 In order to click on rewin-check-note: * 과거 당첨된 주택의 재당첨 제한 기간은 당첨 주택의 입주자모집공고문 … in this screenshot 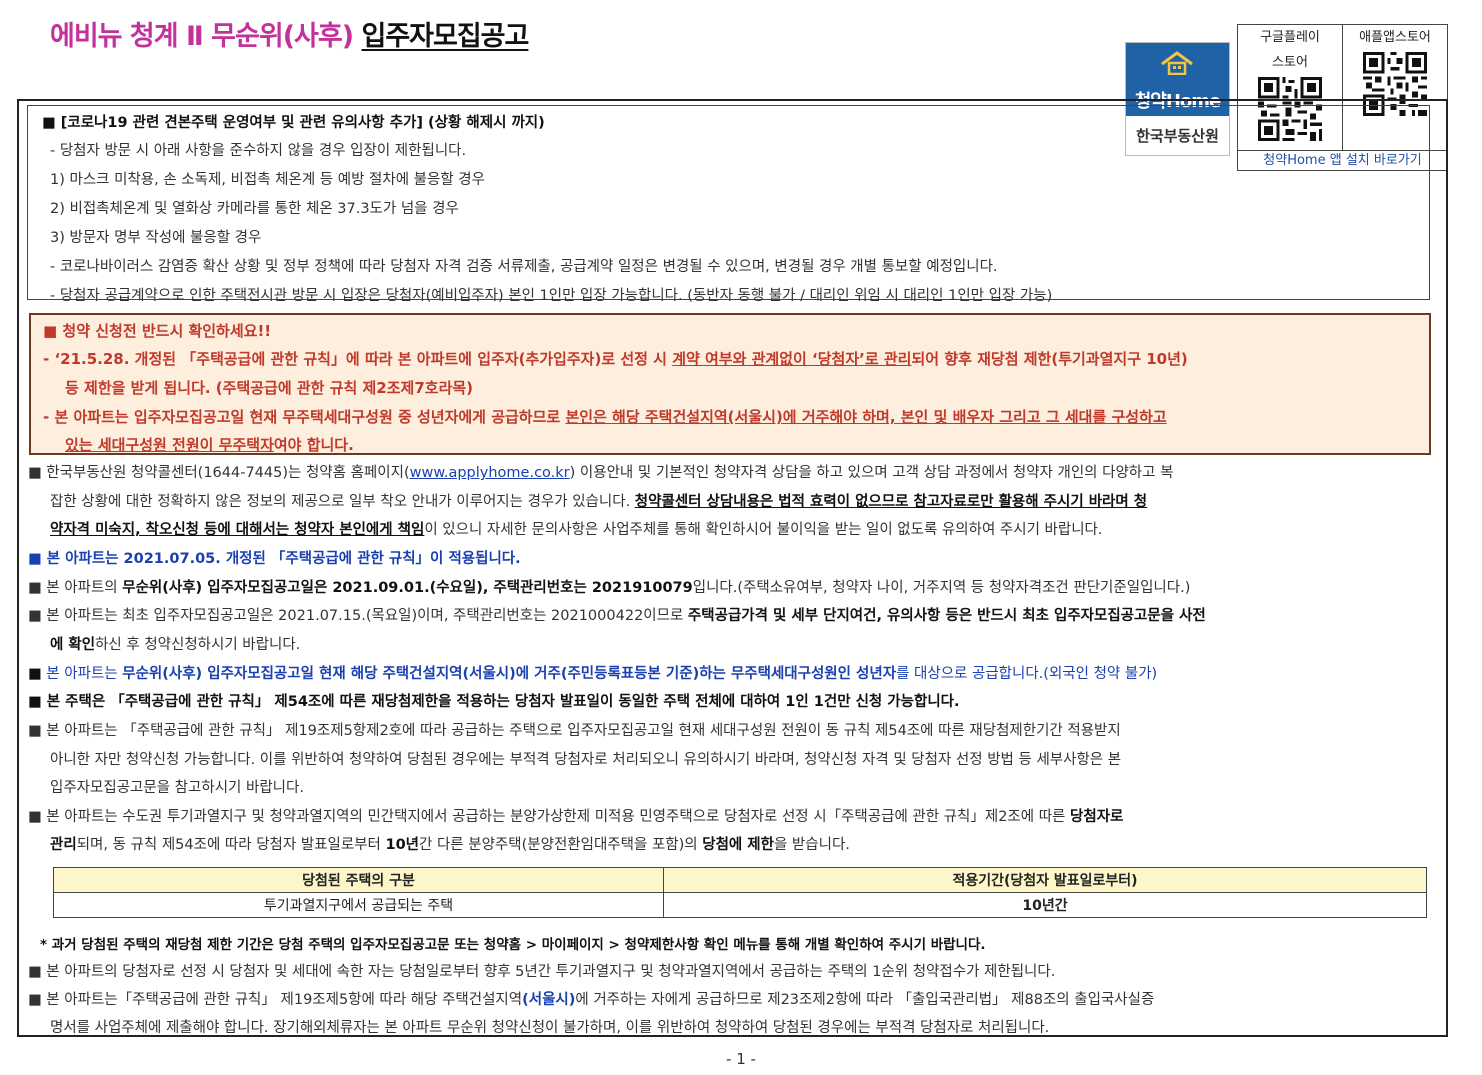, I will do `click(513, 945)`.